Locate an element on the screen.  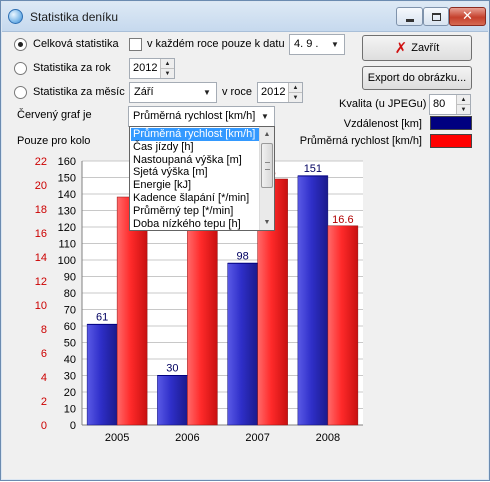
y-left-tick-label: 110 is located at coordinates (67, 245).